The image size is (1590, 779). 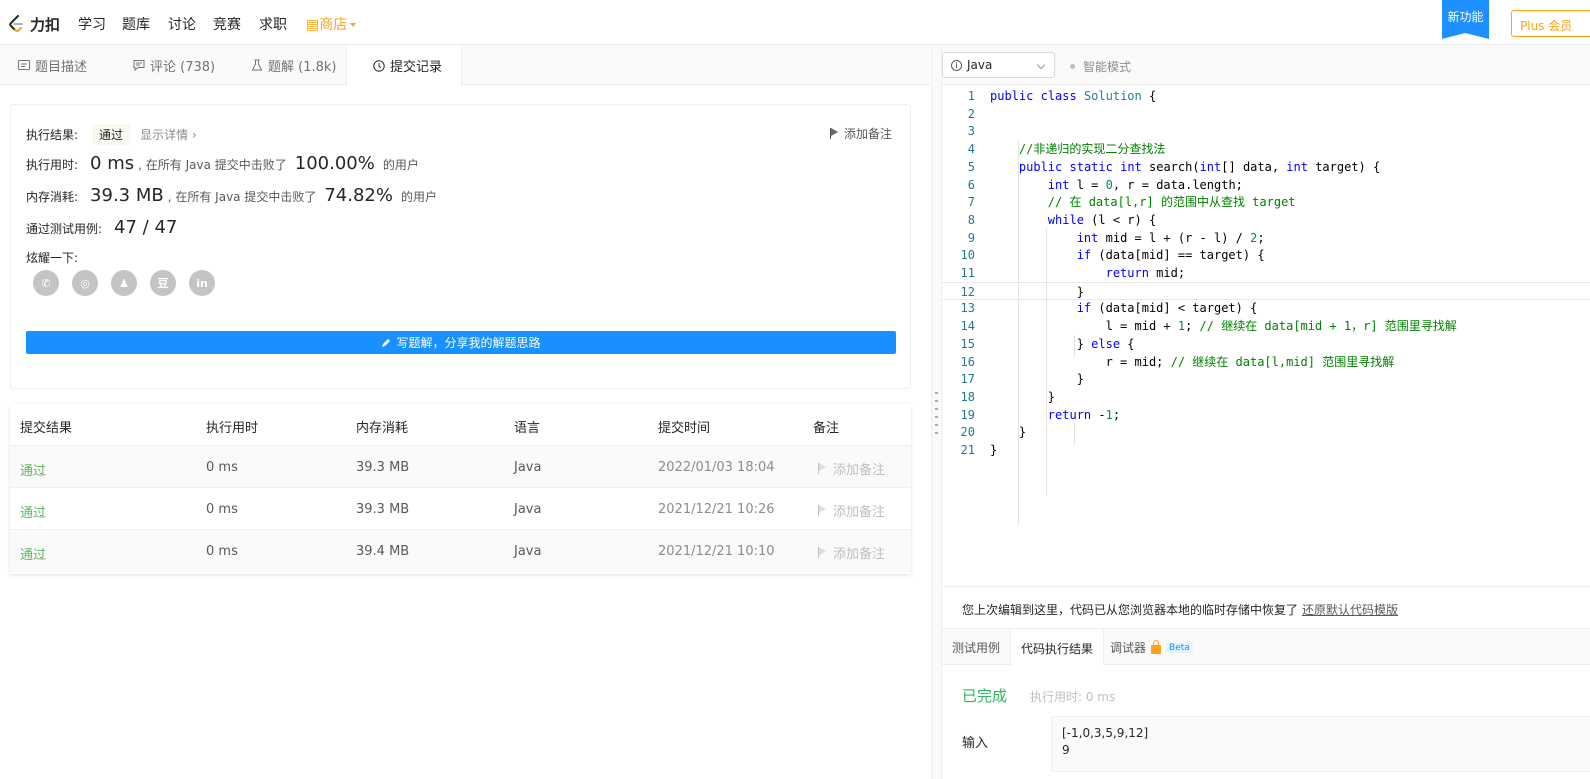 I want to click on input-line: 9, so click(x=1066, y=750).